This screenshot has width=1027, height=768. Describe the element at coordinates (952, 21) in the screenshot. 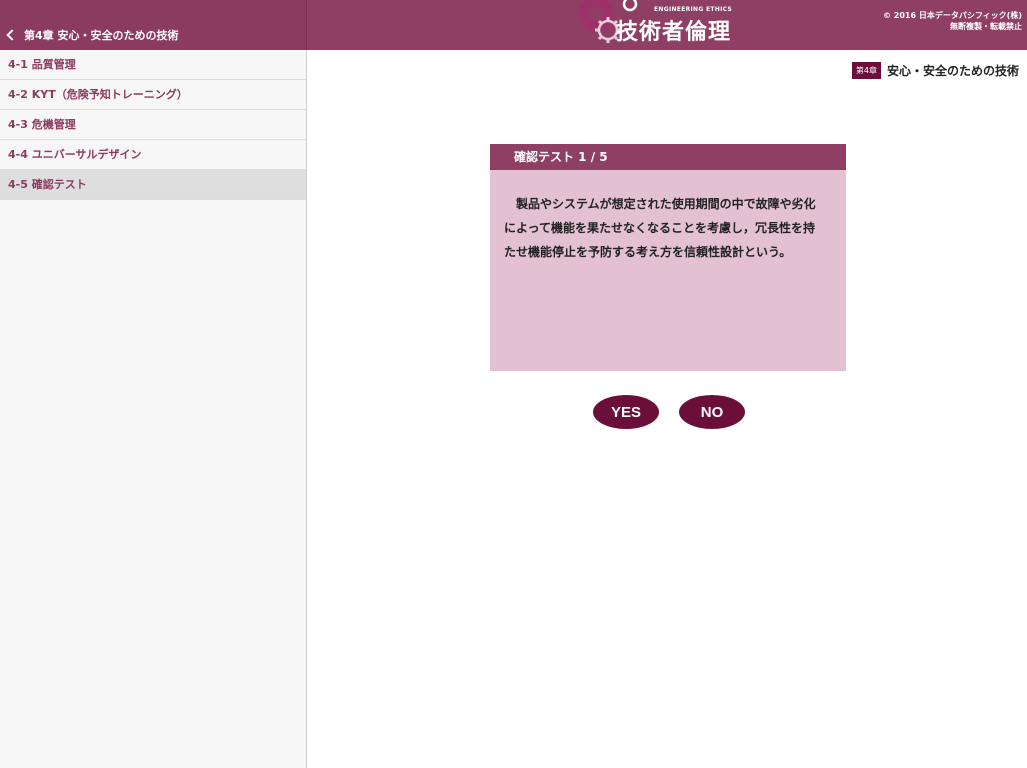

I see `copyright-notice: © 2016 日本データパシフィック(株) 無断複製・転載禁止` at that location.